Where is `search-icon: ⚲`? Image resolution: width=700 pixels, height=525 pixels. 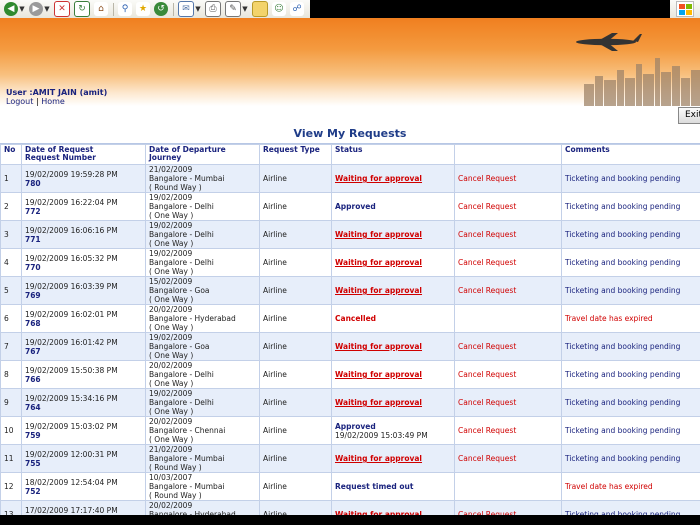
search-icon: ⚲ is located at coordinates (125, 9).